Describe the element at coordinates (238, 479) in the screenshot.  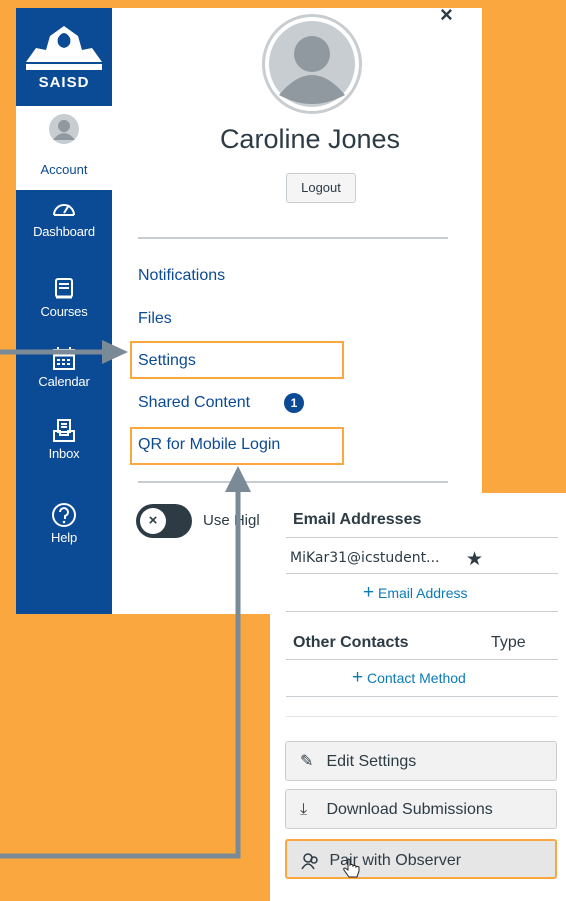
I see `arrow-up-icon` at that location.